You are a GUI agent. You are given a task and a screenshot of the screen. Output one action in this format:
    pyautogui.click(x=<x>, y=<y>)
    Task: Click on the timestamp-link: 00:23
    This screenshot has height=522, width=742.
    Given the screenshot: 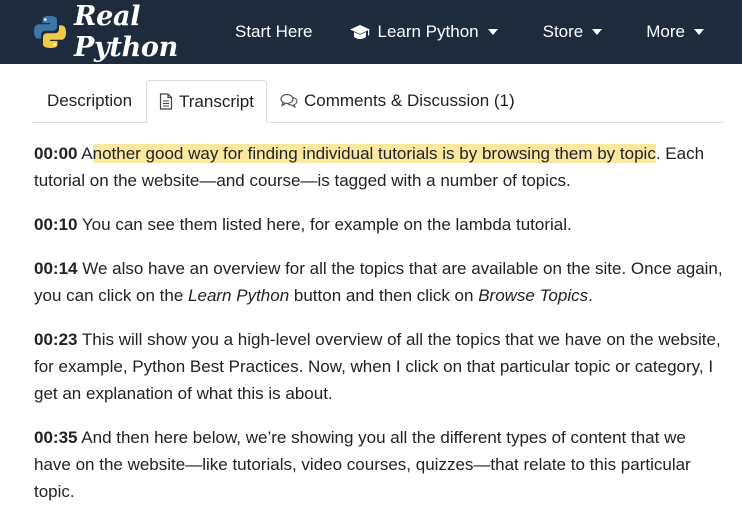 What is the action you would take?
    pyautogui.click(x=55, y=339)
    